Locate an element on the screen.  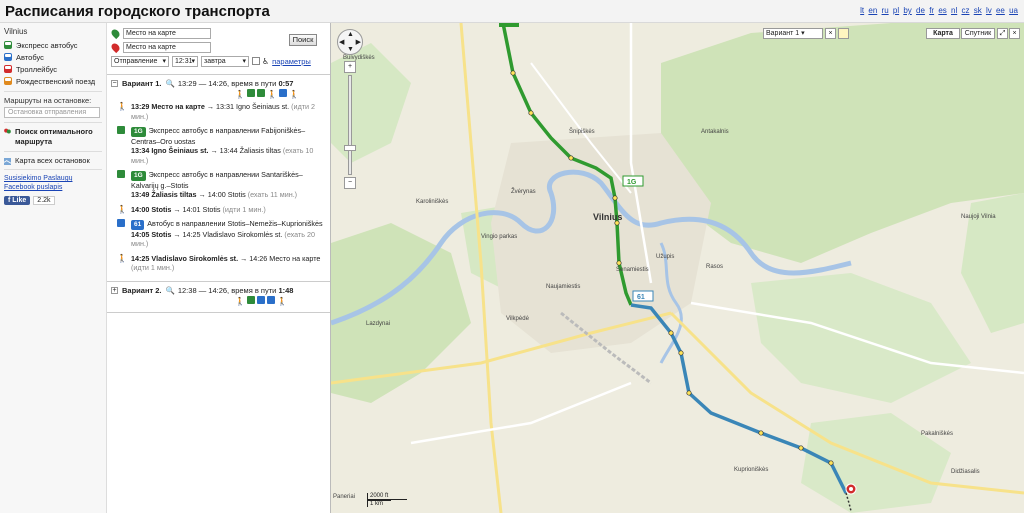
footer-link: Facebook puslapis is located at coordinates (53, 187).